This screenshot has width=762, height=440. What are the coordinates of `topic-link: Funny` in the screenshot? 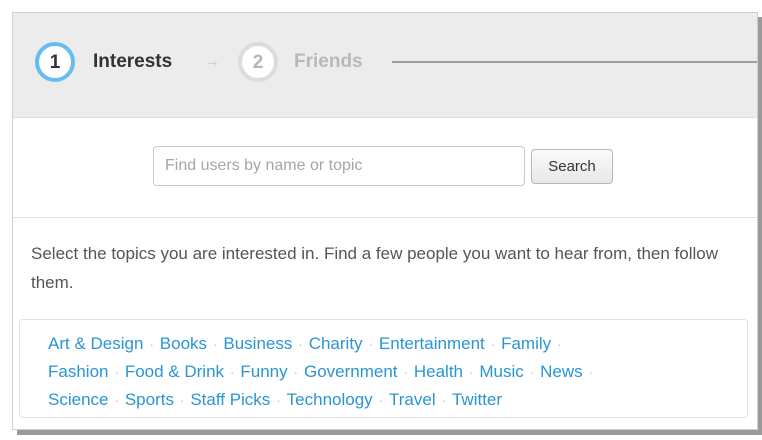 It's located at (263, 371).